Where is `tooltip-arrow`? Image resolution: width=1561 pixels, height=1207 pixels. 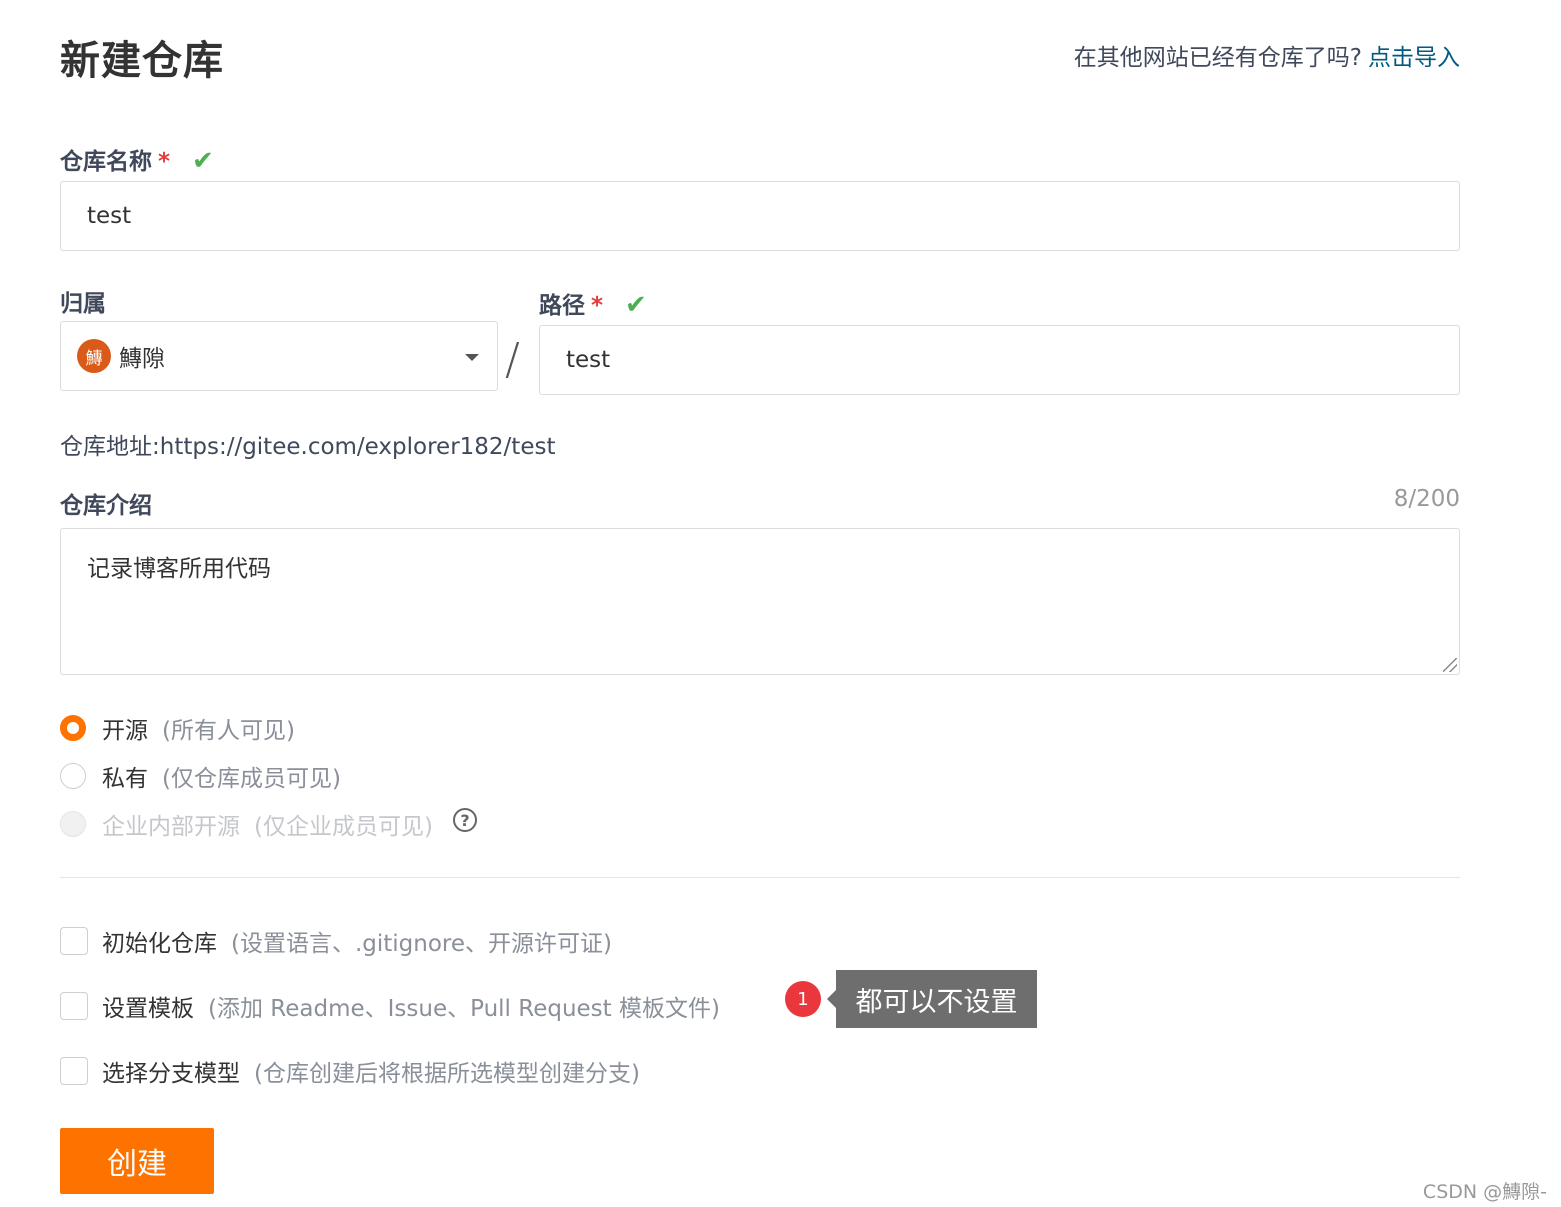
tooltip-arrow is located at coordinates (831, 999).